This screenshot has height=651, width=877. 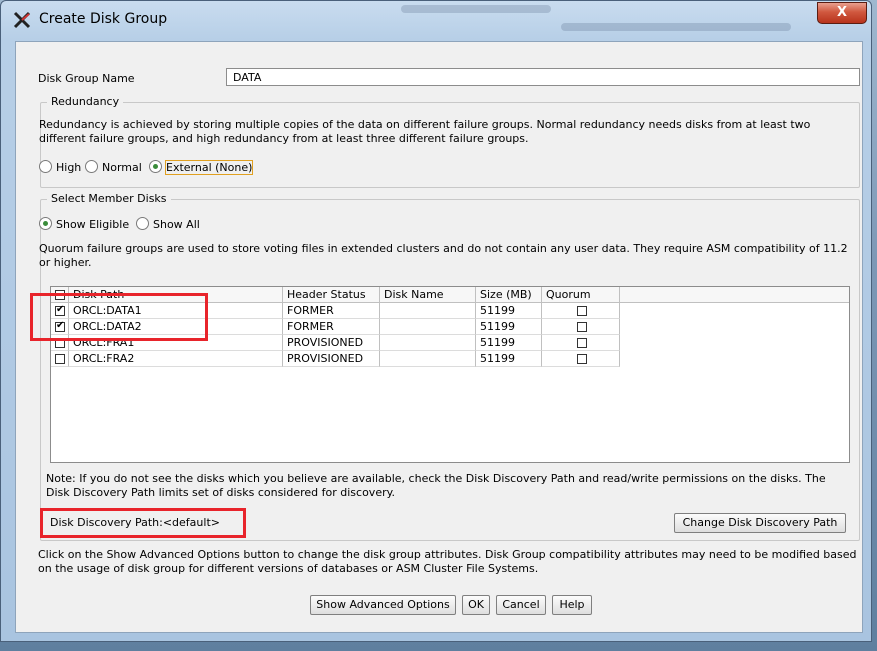 I want to click on column-header-filler, so click(x=734, y=295).